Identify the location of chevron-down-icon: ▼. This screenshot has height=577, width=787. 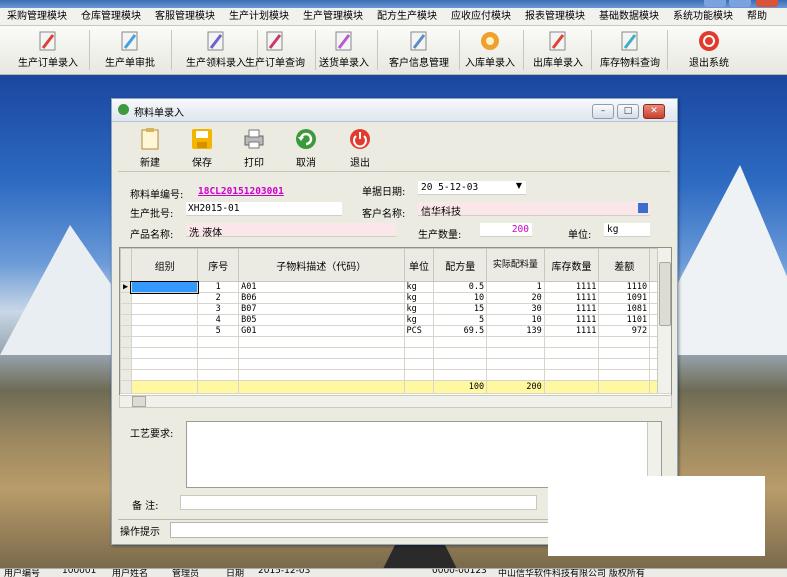
(519, 185).